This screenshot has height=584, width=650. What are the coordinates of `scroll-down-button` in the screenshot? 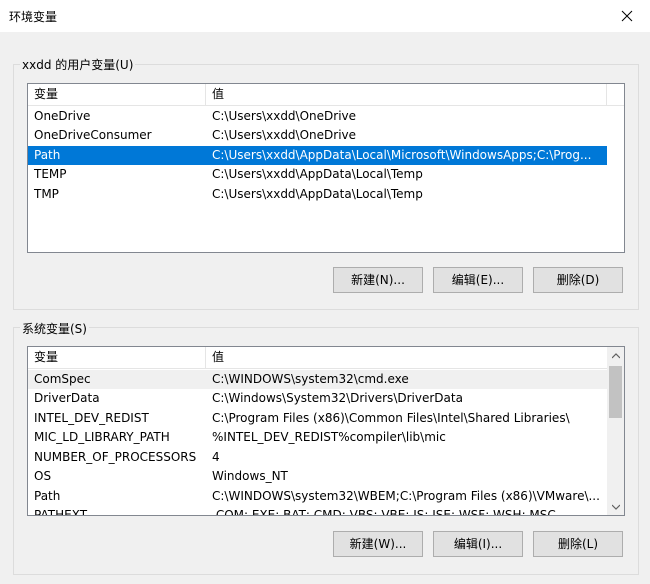 It's located at (615, 506).